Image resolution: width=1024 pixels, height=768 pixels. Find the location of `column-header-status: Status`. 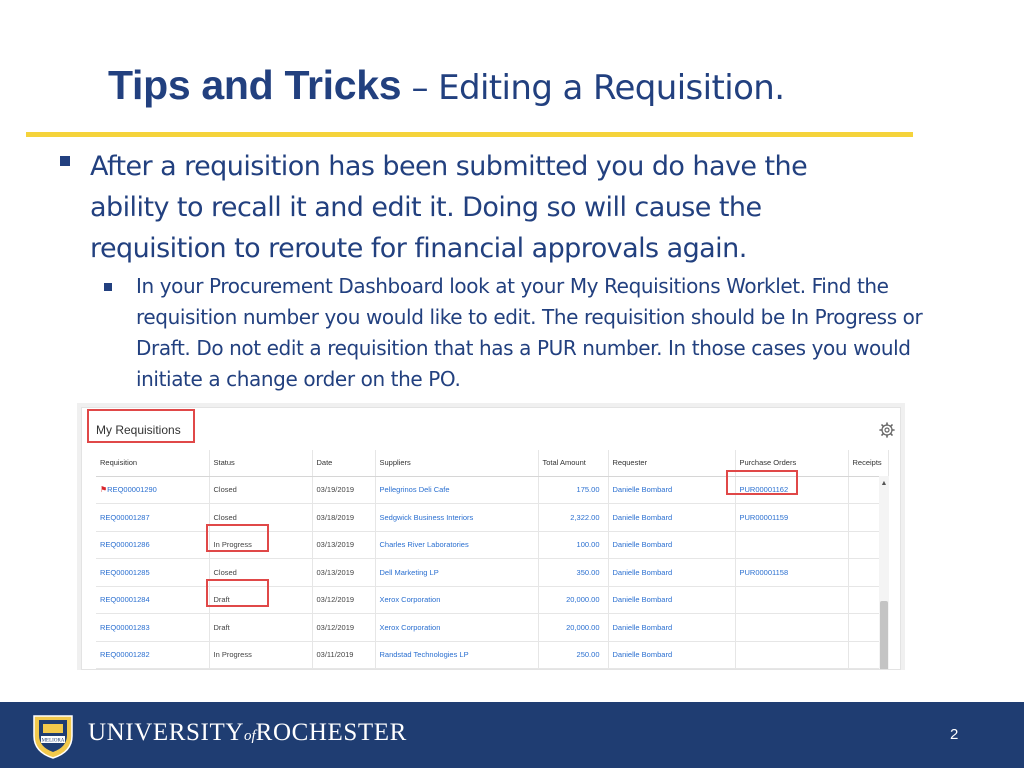

column-header-status: Status is located at coordinates (261, 463).